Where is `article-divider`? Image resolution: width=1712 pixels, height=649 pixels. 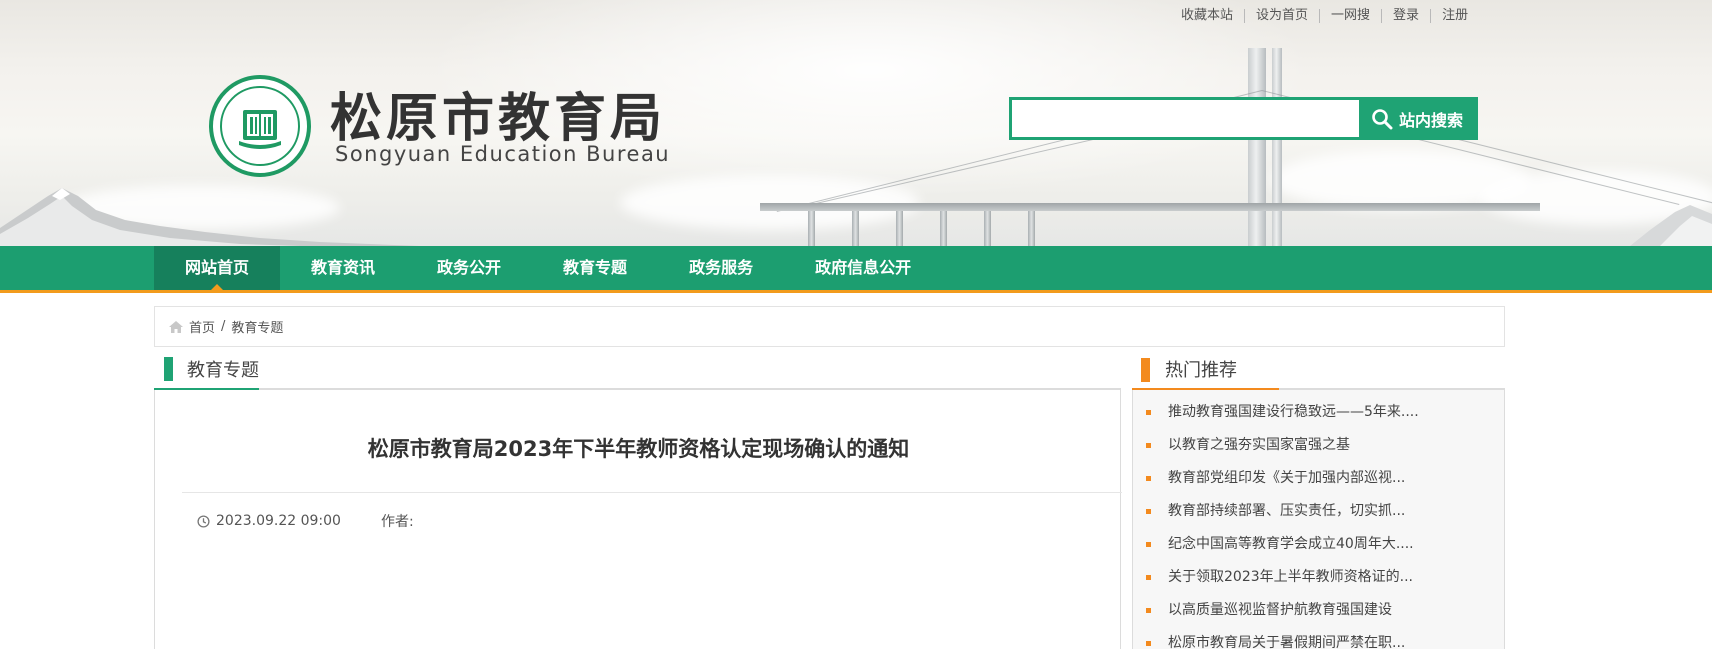
article-divider is located at coordinates (652, 492).